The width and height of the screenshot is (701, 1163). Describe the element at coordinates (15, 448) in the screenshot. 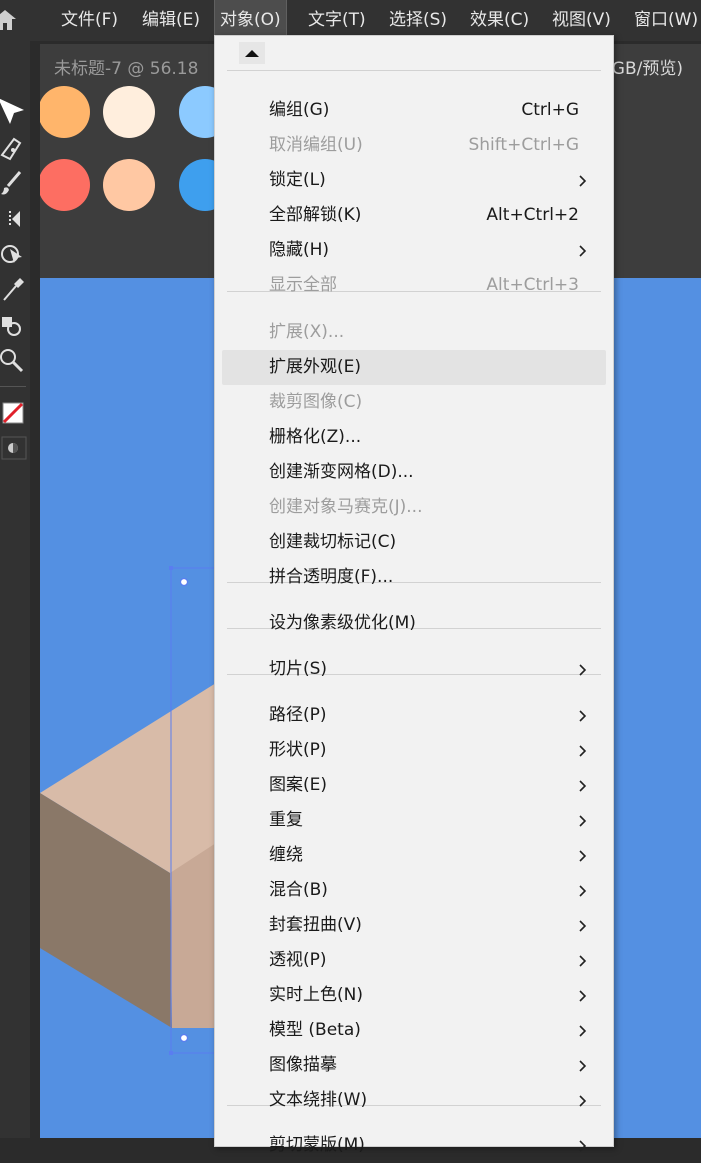

I see `draw-mode-icon` at that location.